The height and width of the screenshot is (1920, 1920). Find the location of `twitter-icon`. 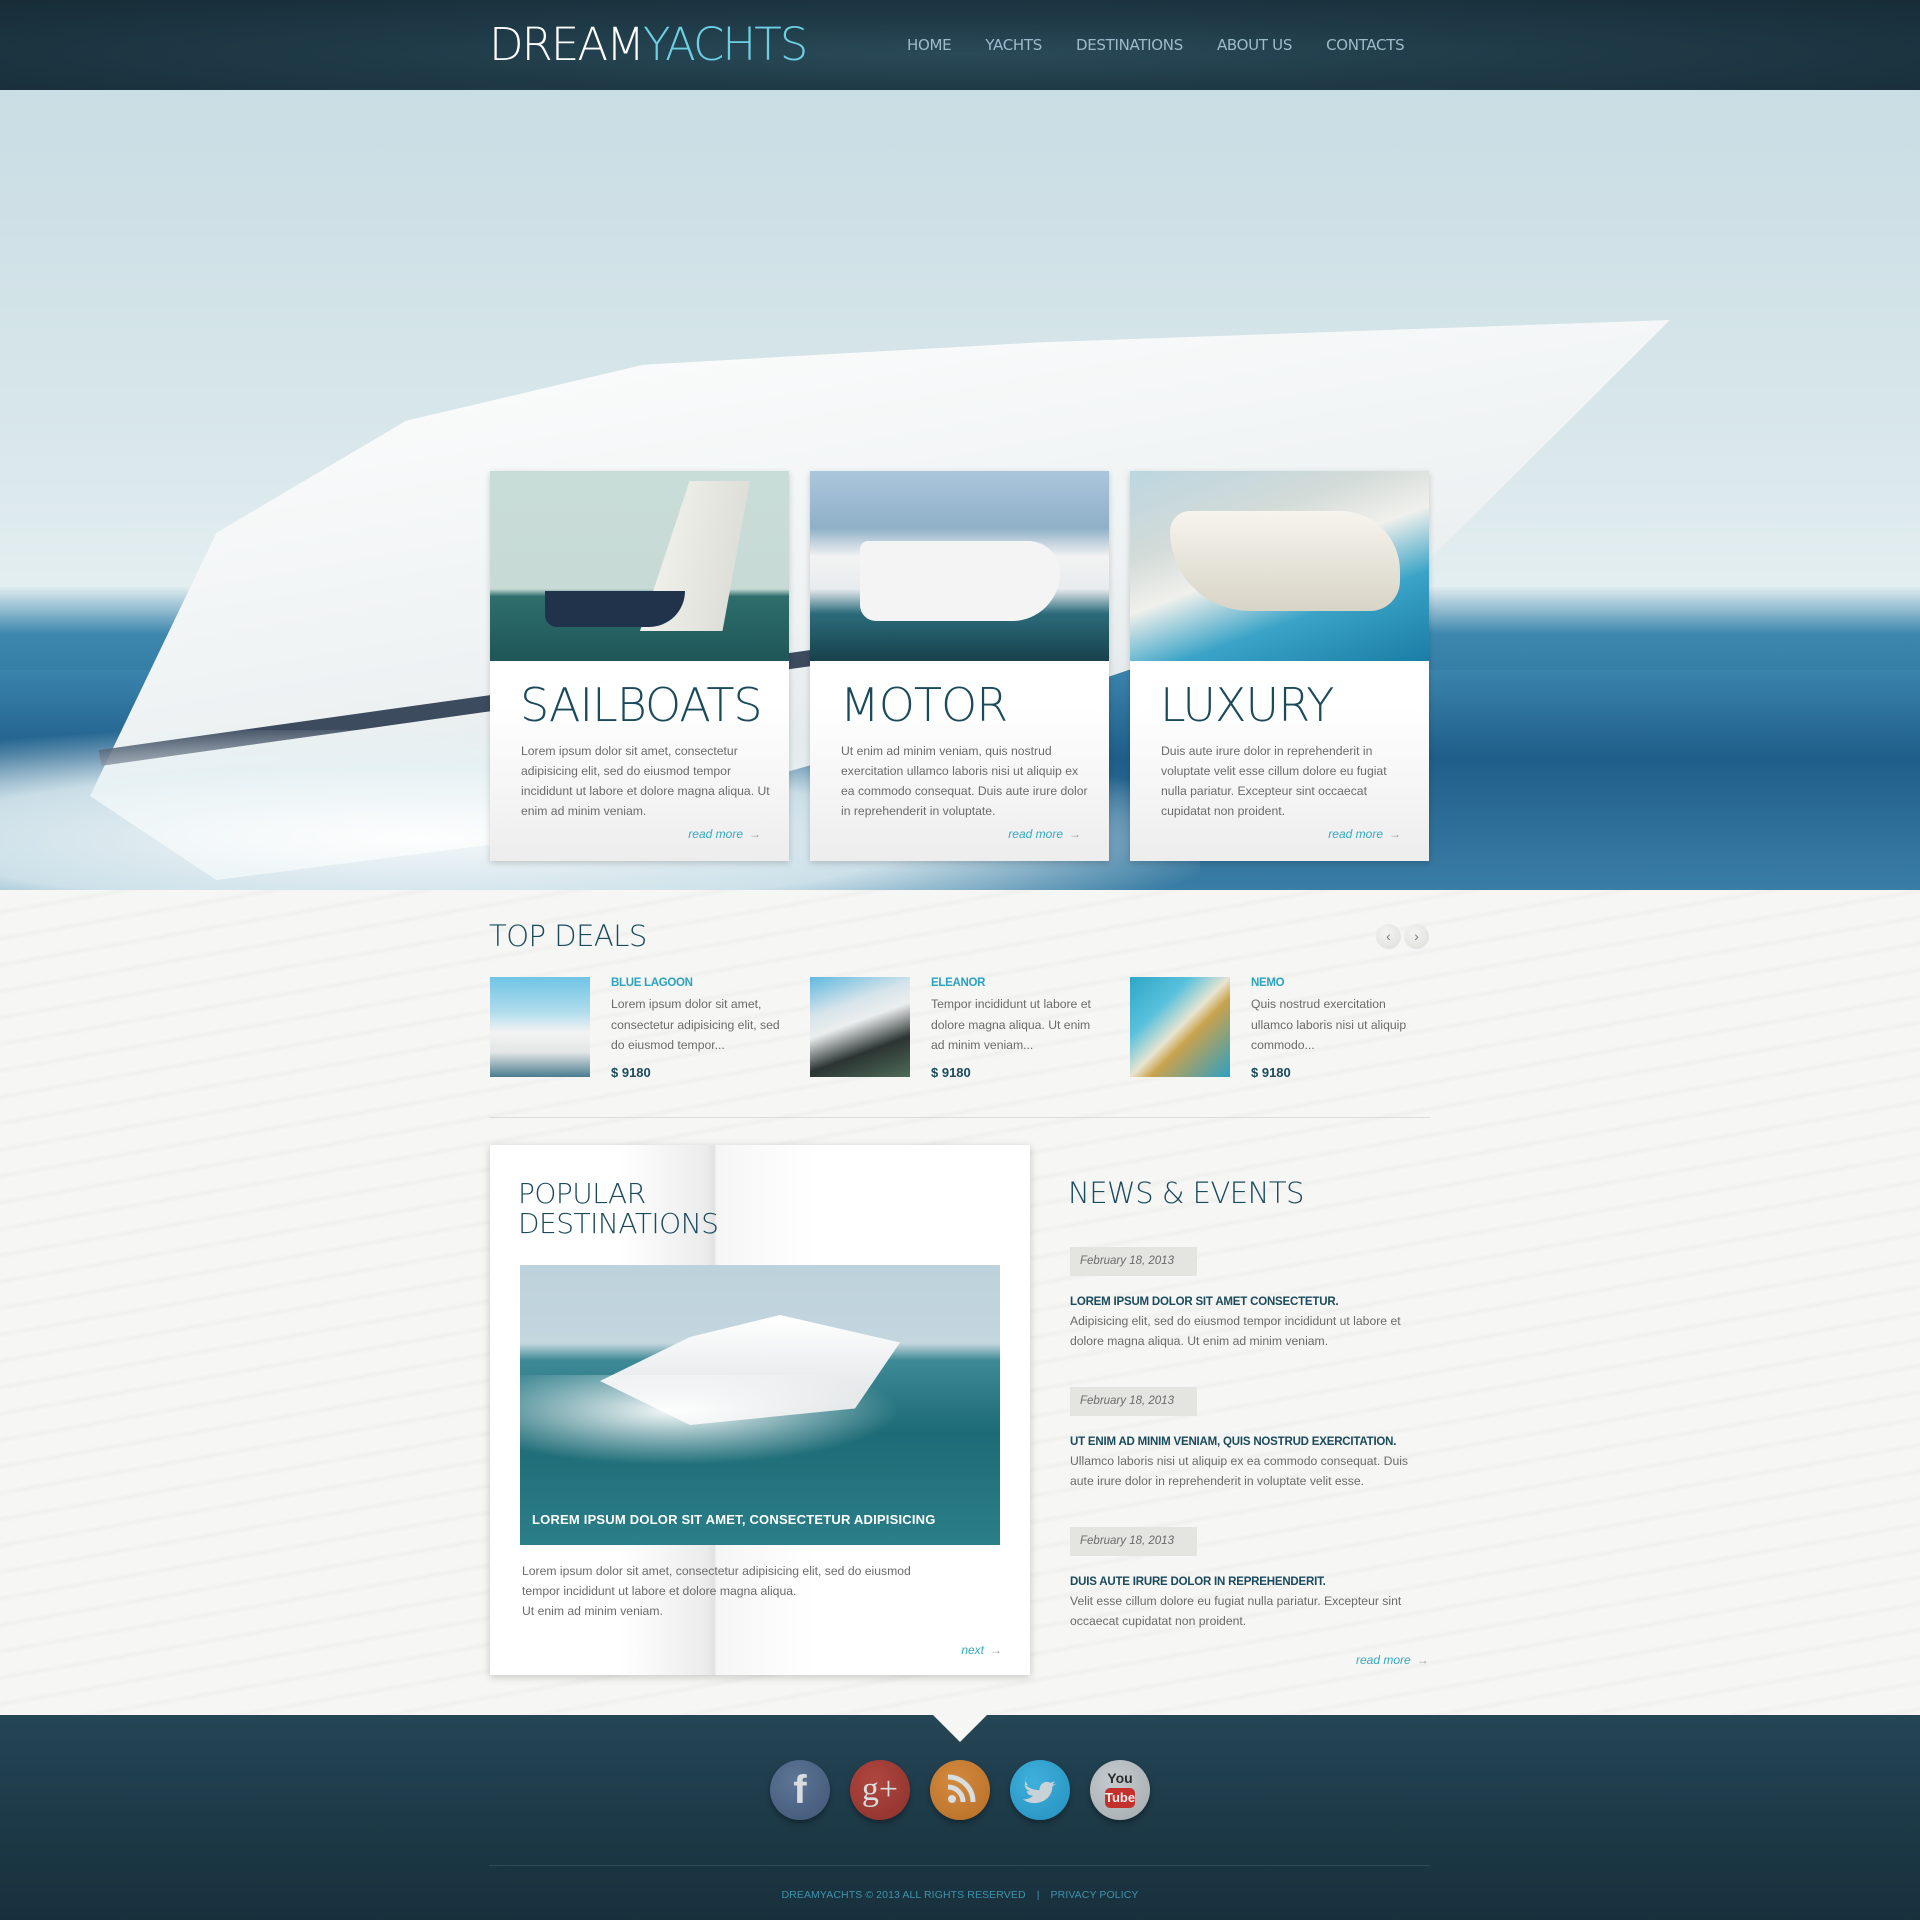

twitter-icon is located at coordinates (1039, 1790).